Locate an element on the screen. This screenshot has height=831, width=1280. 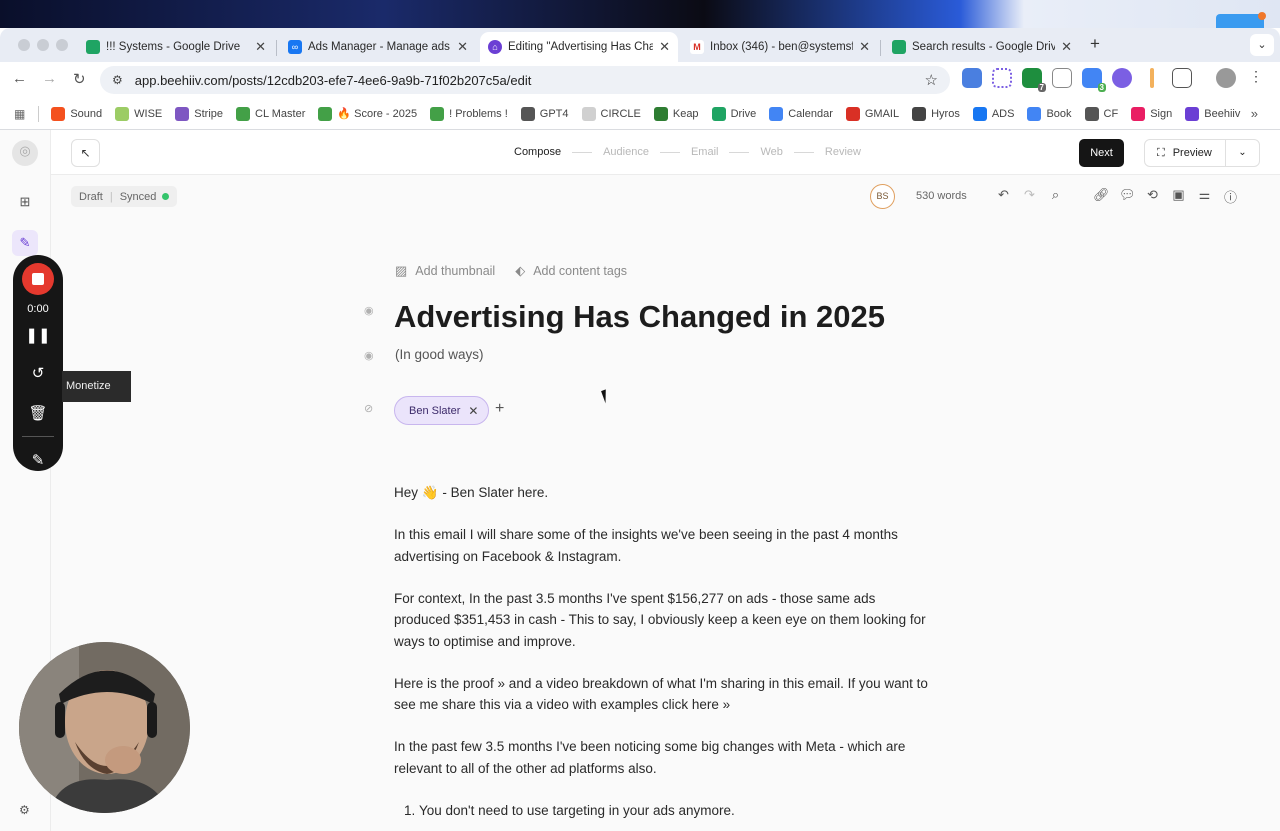
kebab-menu-icon: ⋮ is located at coordinates (1256, 78).